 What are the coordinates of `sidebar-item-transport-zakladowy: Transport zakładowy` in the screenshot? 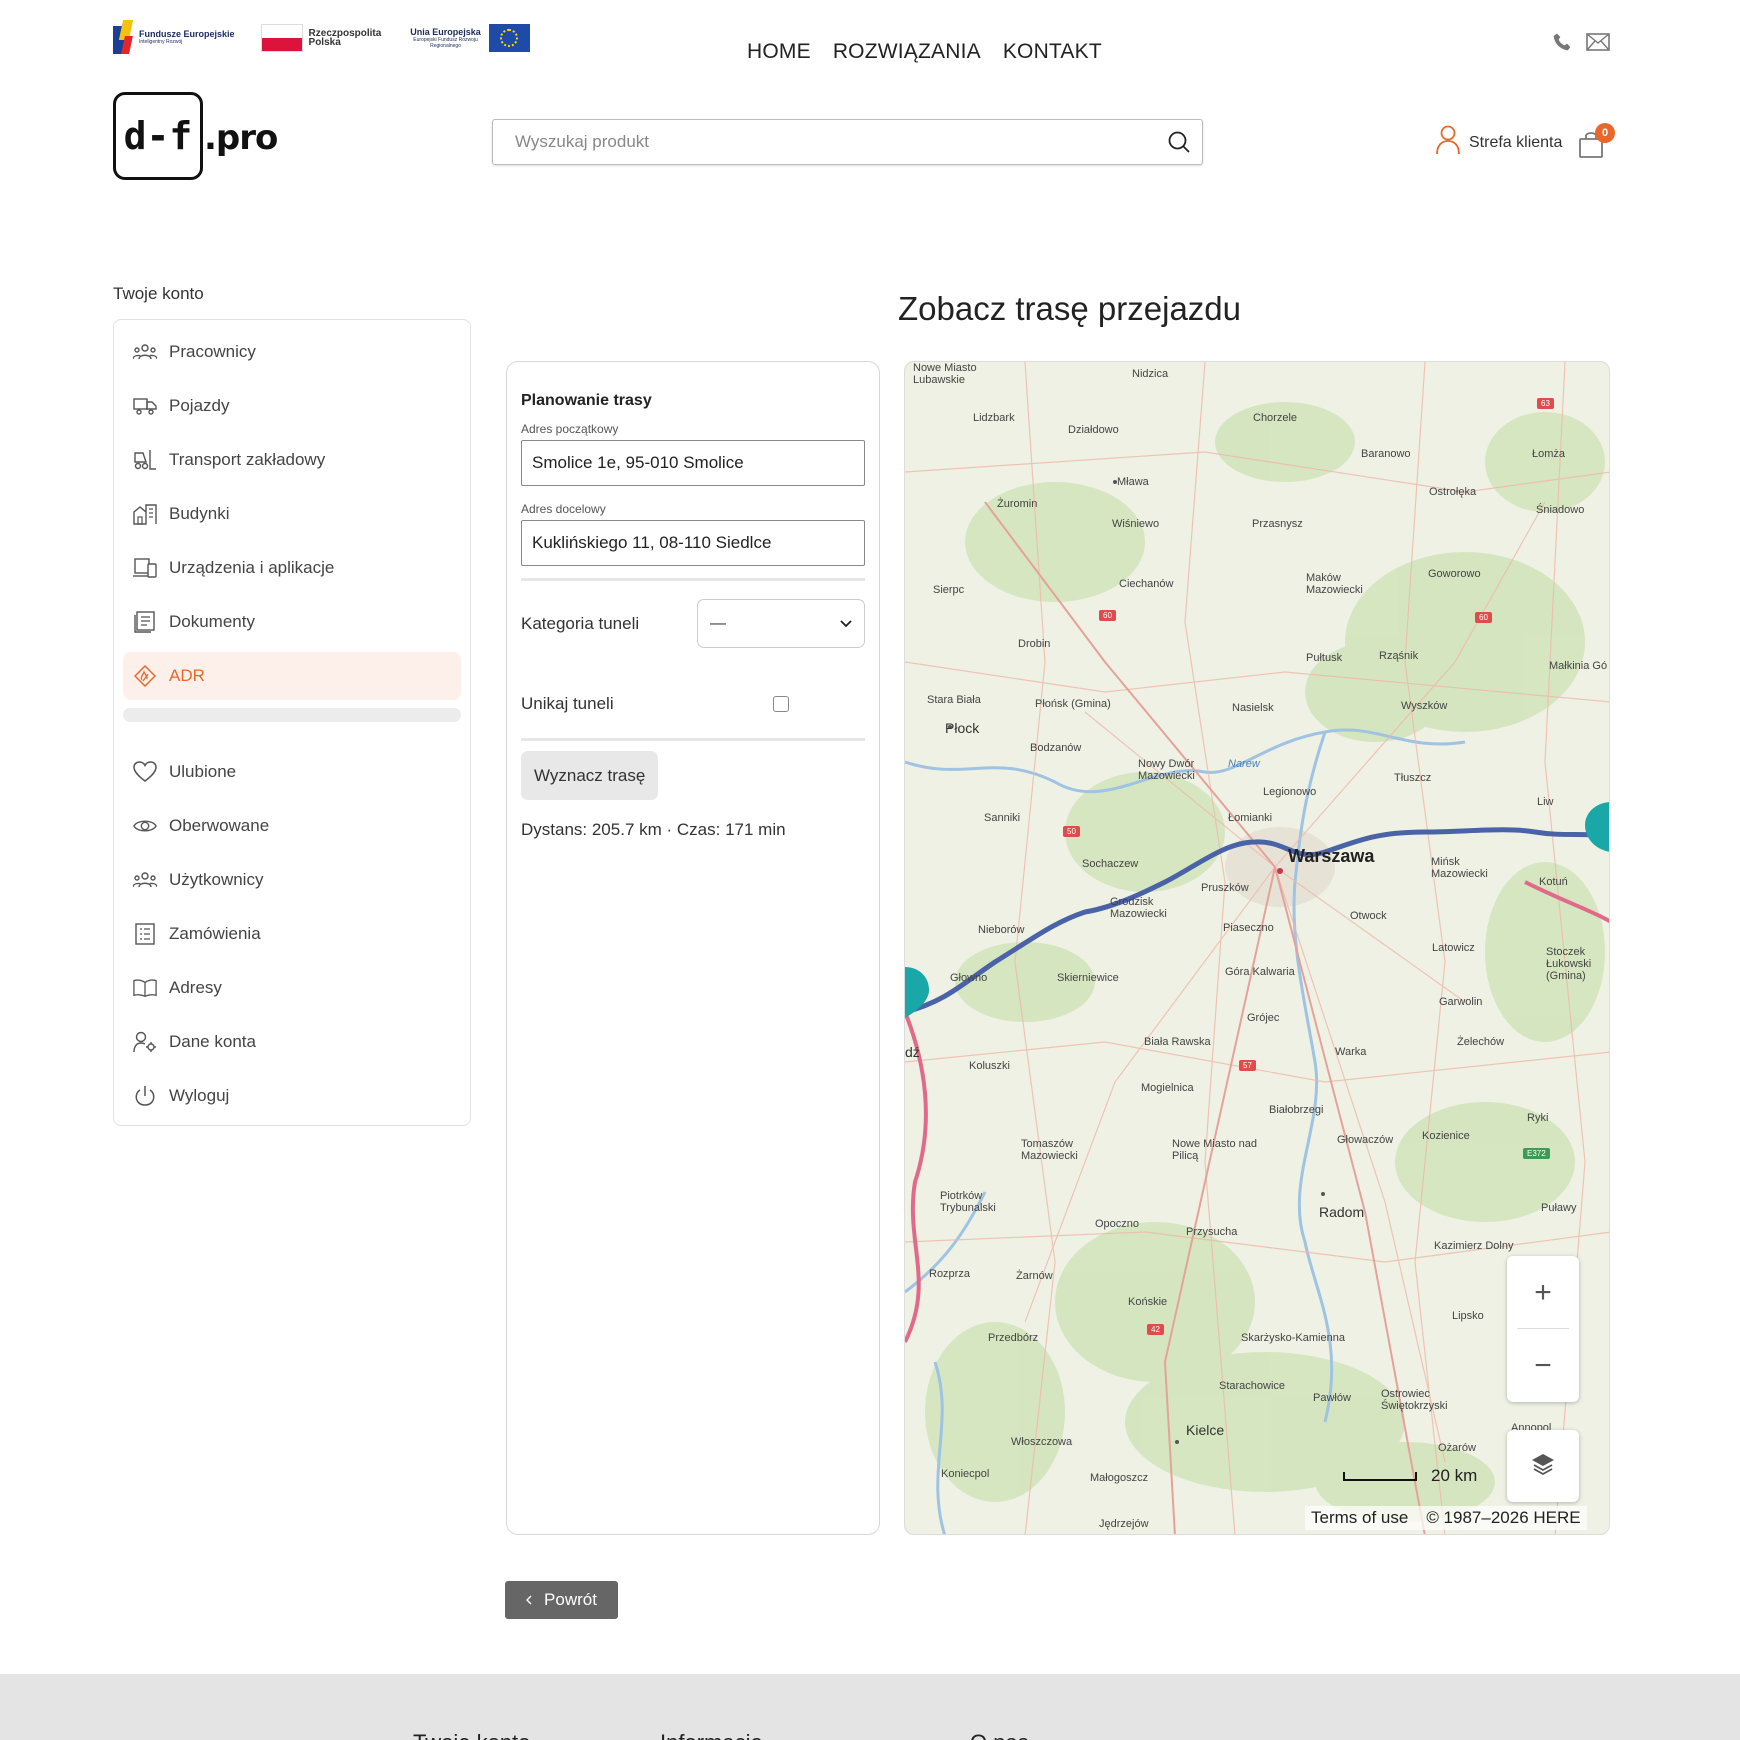 It's located at (292, 460).